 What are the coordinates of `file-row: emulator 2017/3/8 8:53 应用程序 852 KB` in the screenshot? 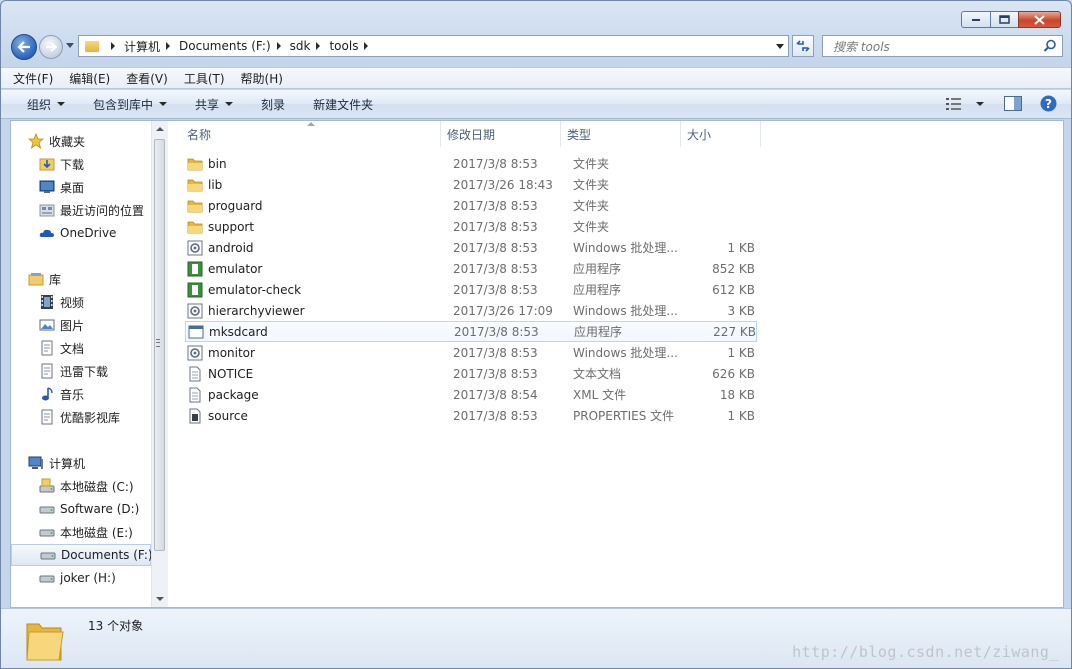 It's located at (471, 268).